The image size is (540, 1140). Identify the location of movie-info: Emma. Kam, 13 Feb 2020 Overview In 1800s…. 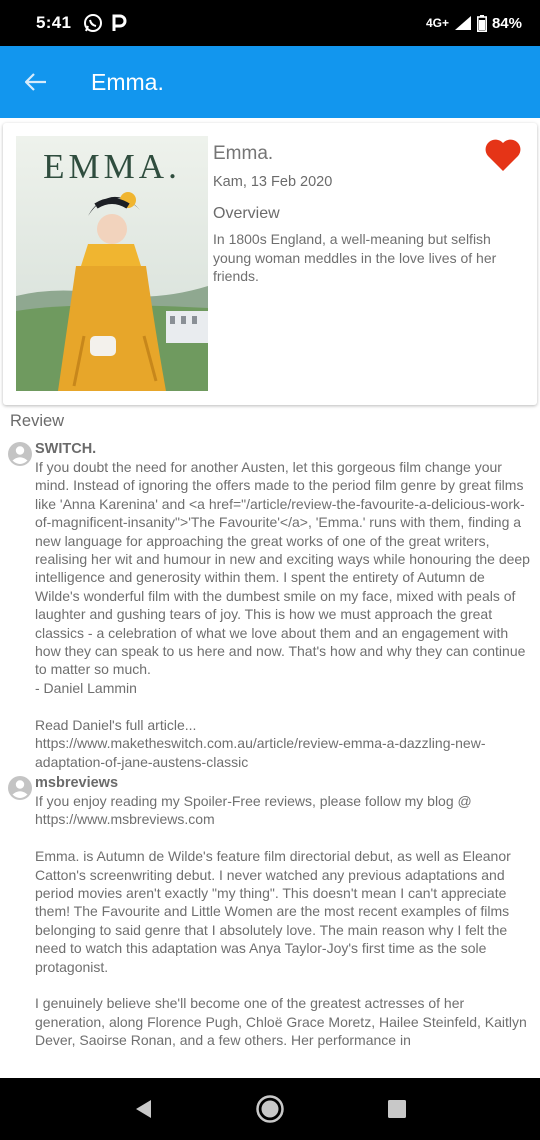
(363, 214).